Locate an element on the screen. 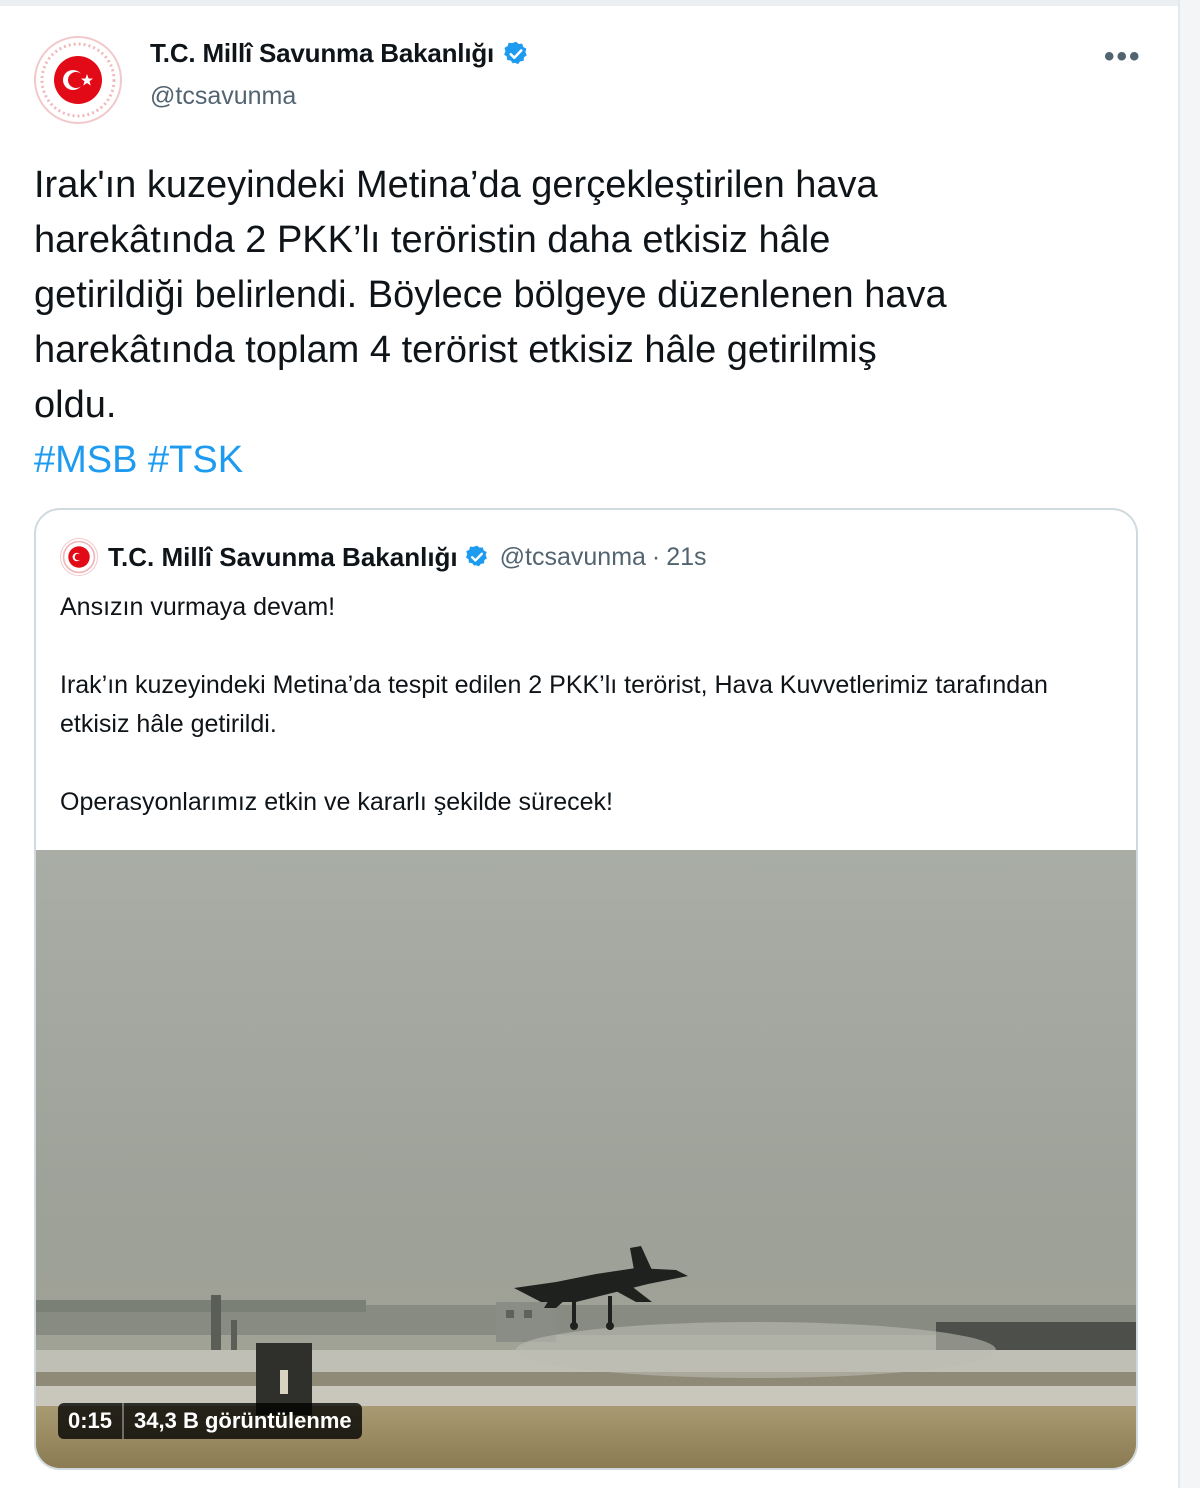 The height and width of the screenshot is (1488, 1200). video-badges: 0:15 34,3 B görüntülenme is located at coordinates (210, 1421).